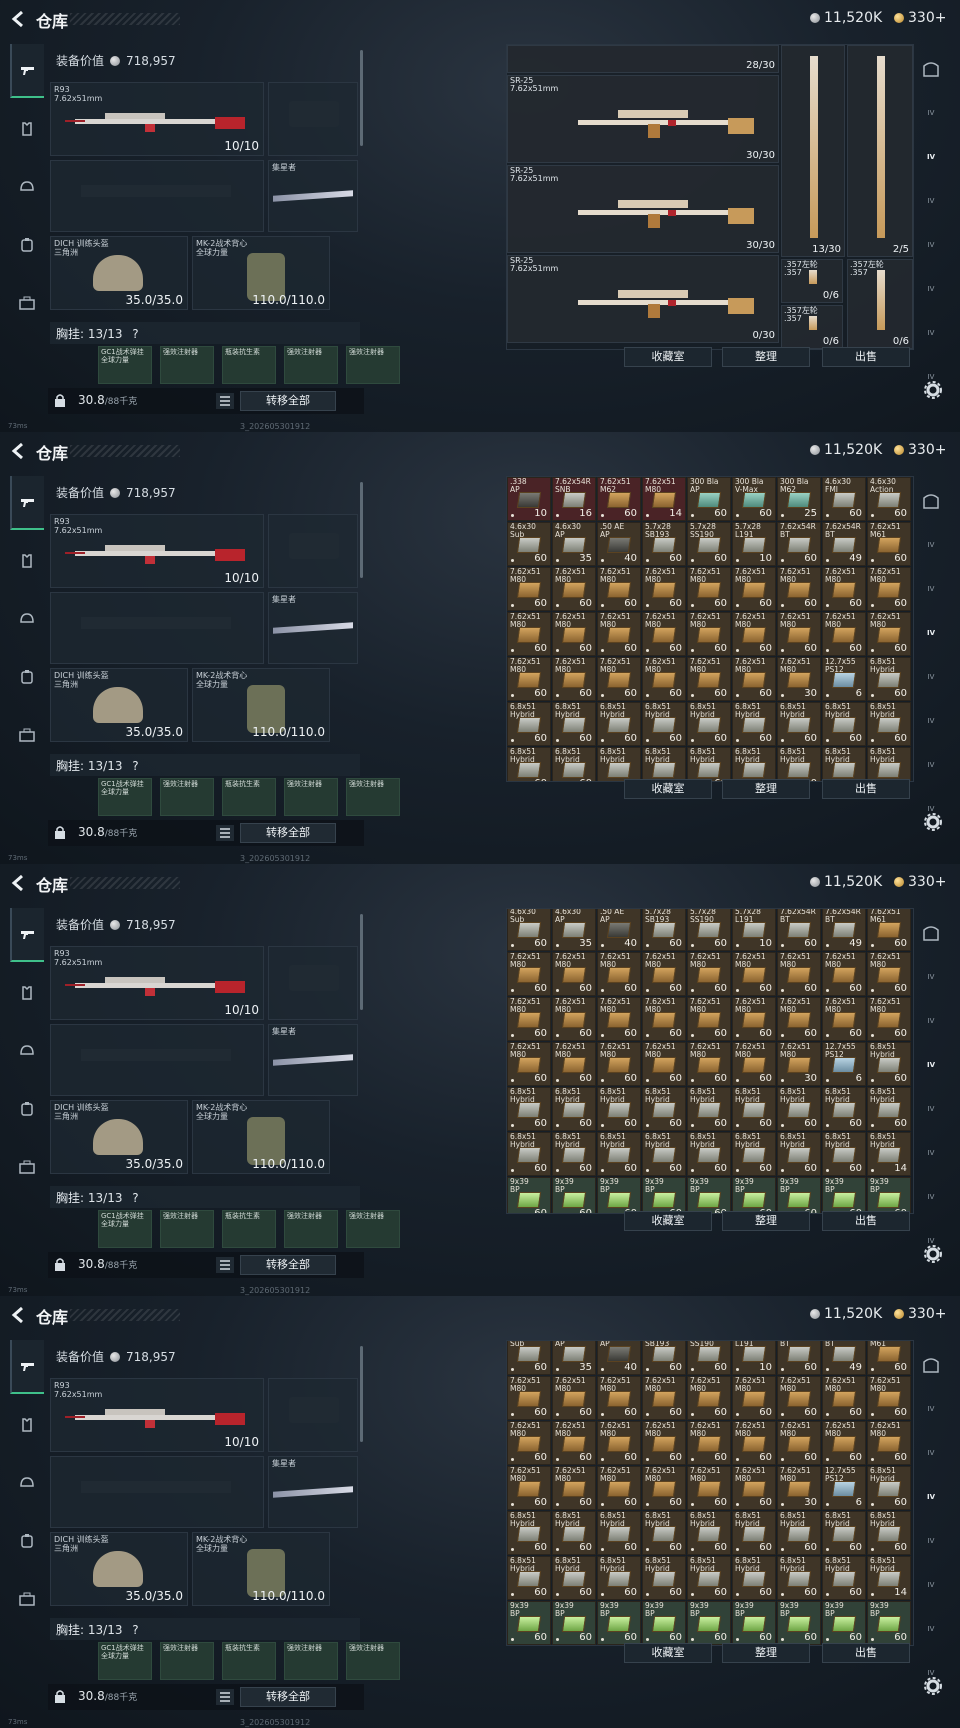 Image resolution: width=960 pixels, height=1728 pixels. Describe the element at coordinates (18, 451) in the screenshot. I see `back-arrow-icon` at that location.